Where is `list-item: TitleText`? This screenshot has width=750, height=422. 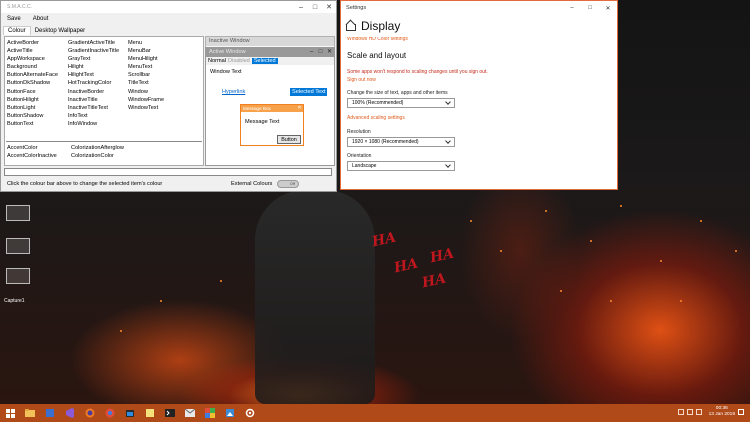 list-item: TitleText is located at coordinates (146, 83).